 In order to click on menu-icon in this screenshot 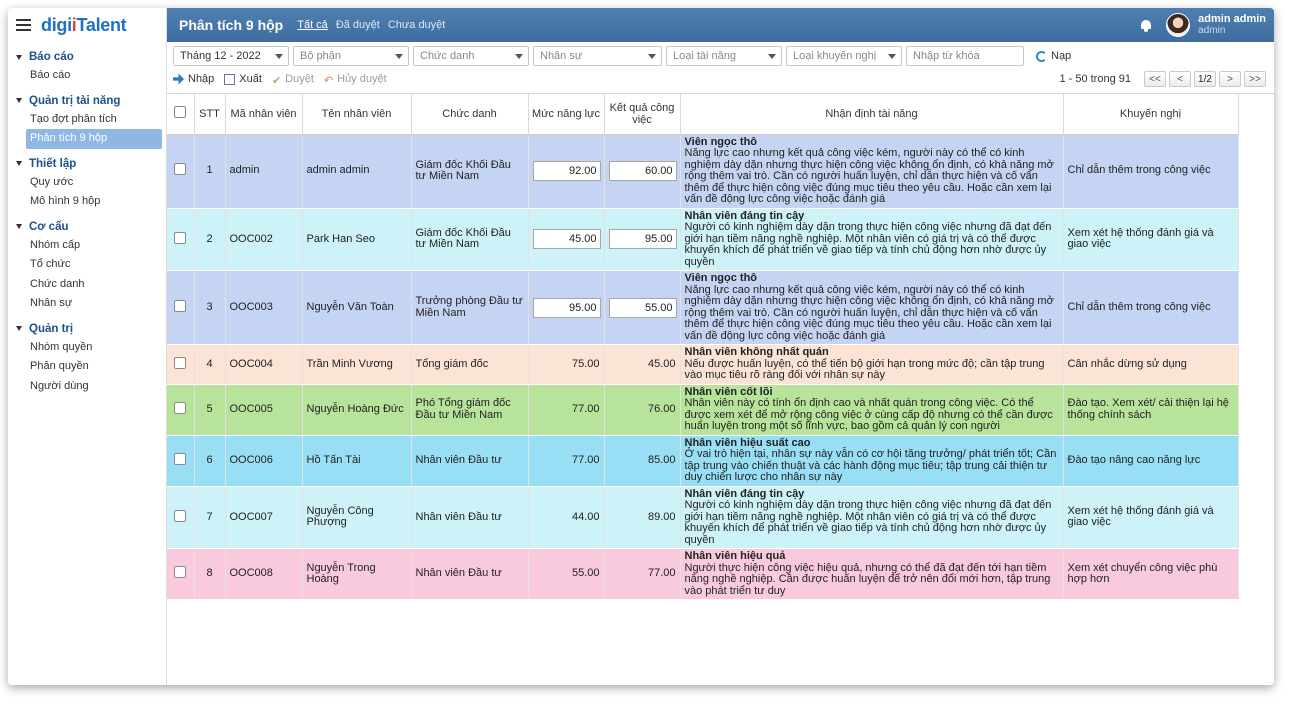, I will do `click(23, 25)`.